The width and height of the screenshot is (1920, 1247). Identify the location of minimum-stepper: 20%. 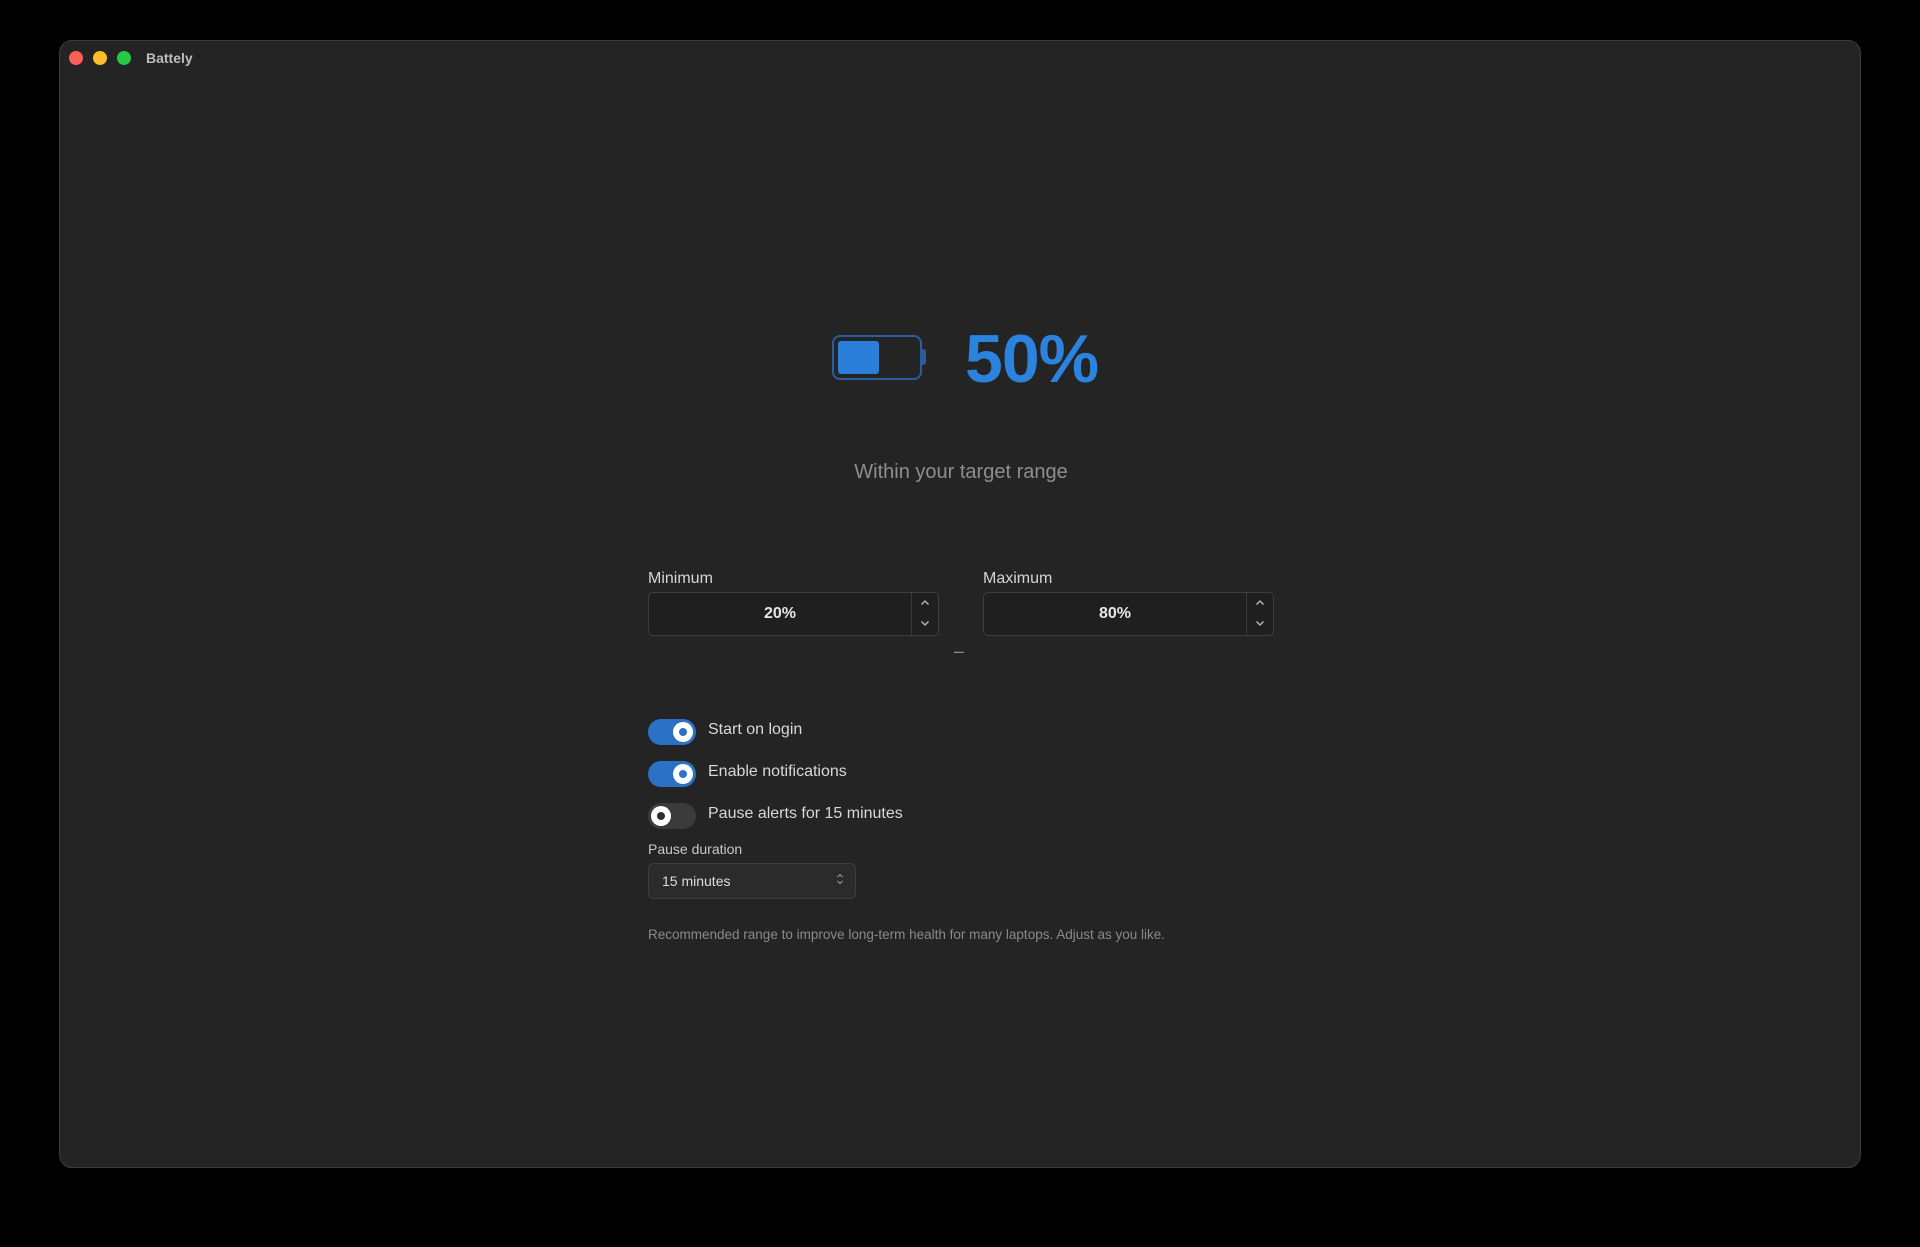
(793, 614).